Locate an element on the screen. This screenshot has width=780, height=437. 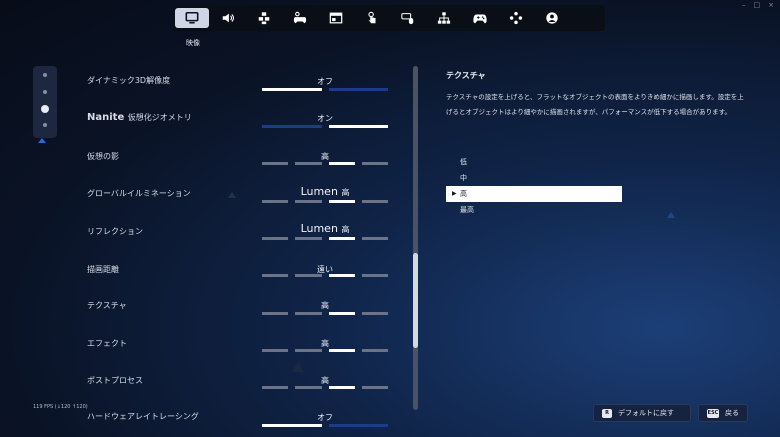
setting-slider-reflections is located at coordinates (325, 238).